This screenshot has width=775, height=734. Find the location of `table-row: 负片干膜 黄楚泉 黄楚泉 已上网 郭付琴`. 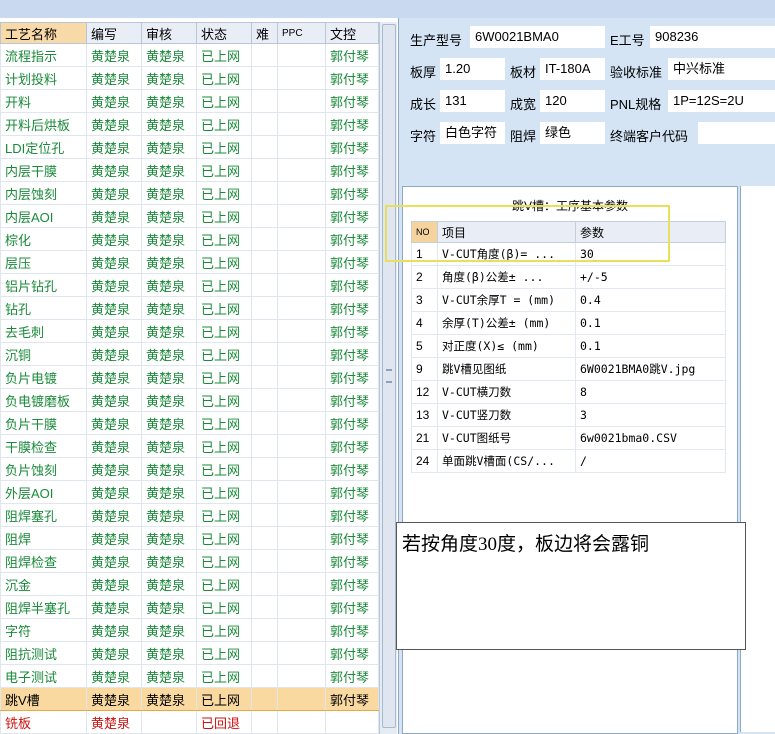

table-row: 负片干膜 黄楚泉 黄楚泉 已上网 郭付琴 is located at coordinates (189, 423).